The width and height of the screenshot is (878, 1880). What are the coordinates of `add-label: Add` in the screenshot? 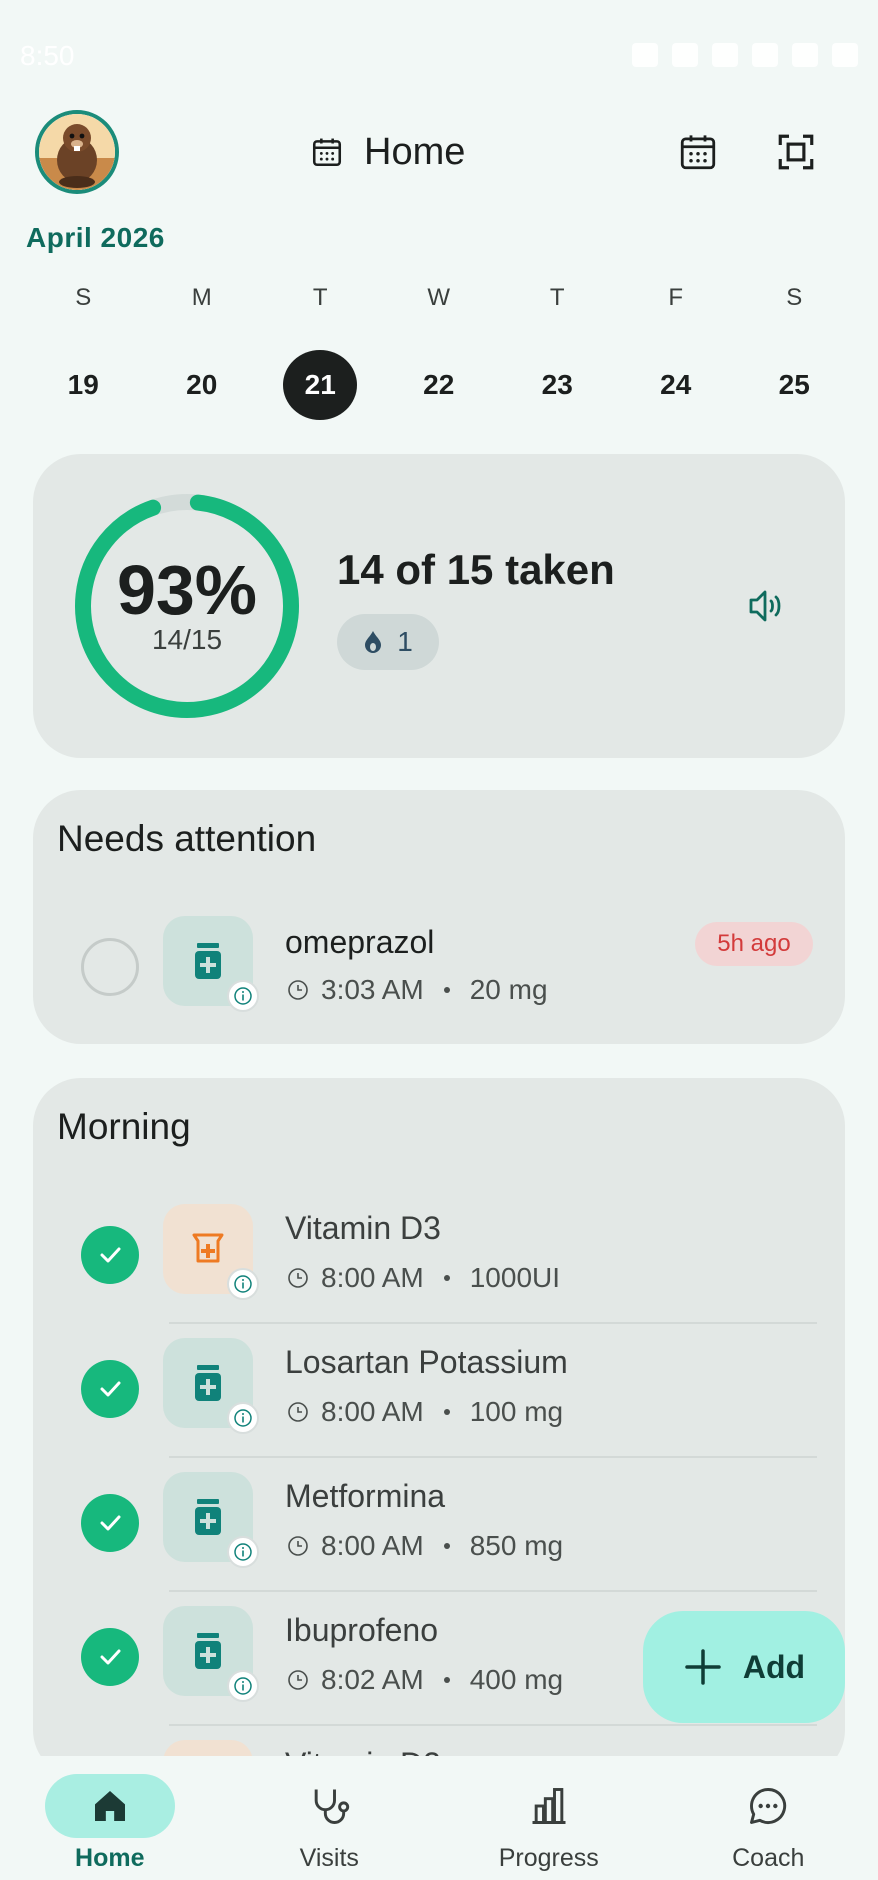 It's located at (774, 1666).